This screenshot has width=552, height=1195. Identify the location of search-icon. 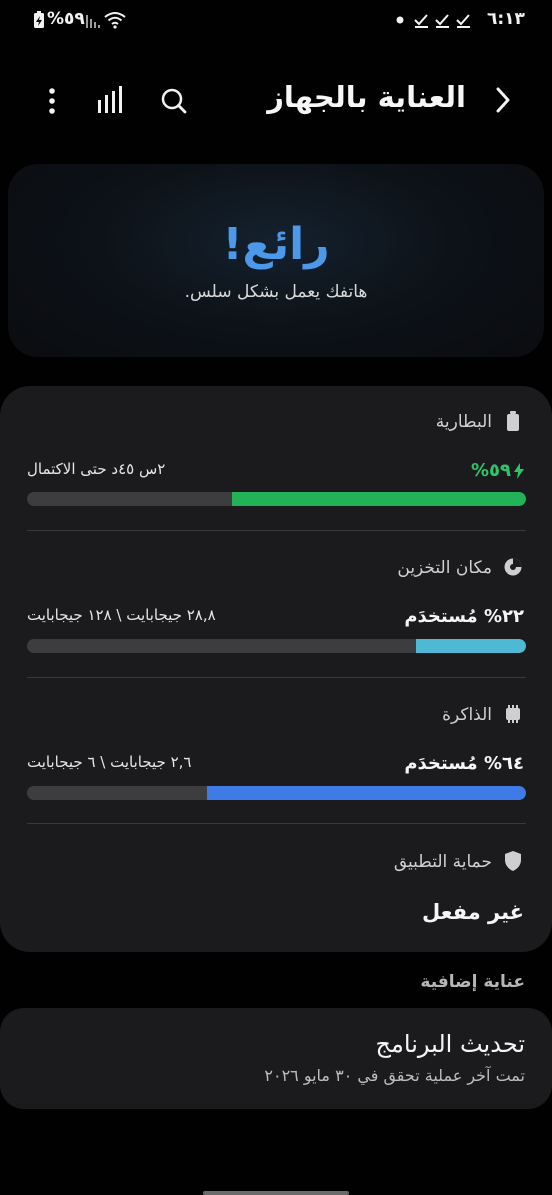
(174, 101).